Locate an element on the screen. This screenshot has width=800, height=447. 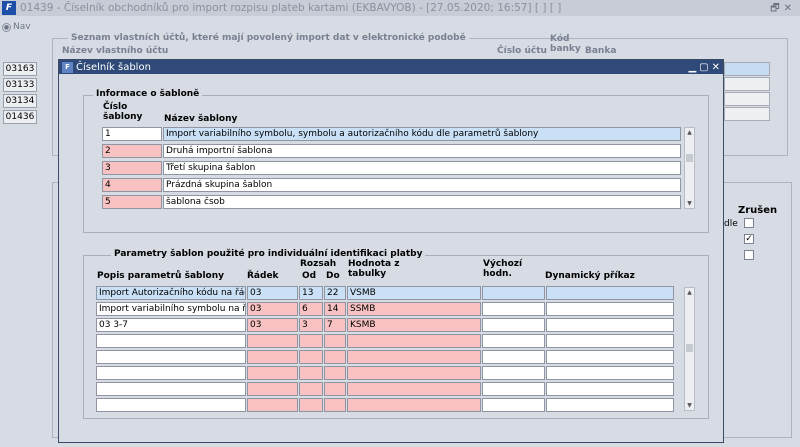
nav-button: ● Nav is located at coordinates (16, 27).